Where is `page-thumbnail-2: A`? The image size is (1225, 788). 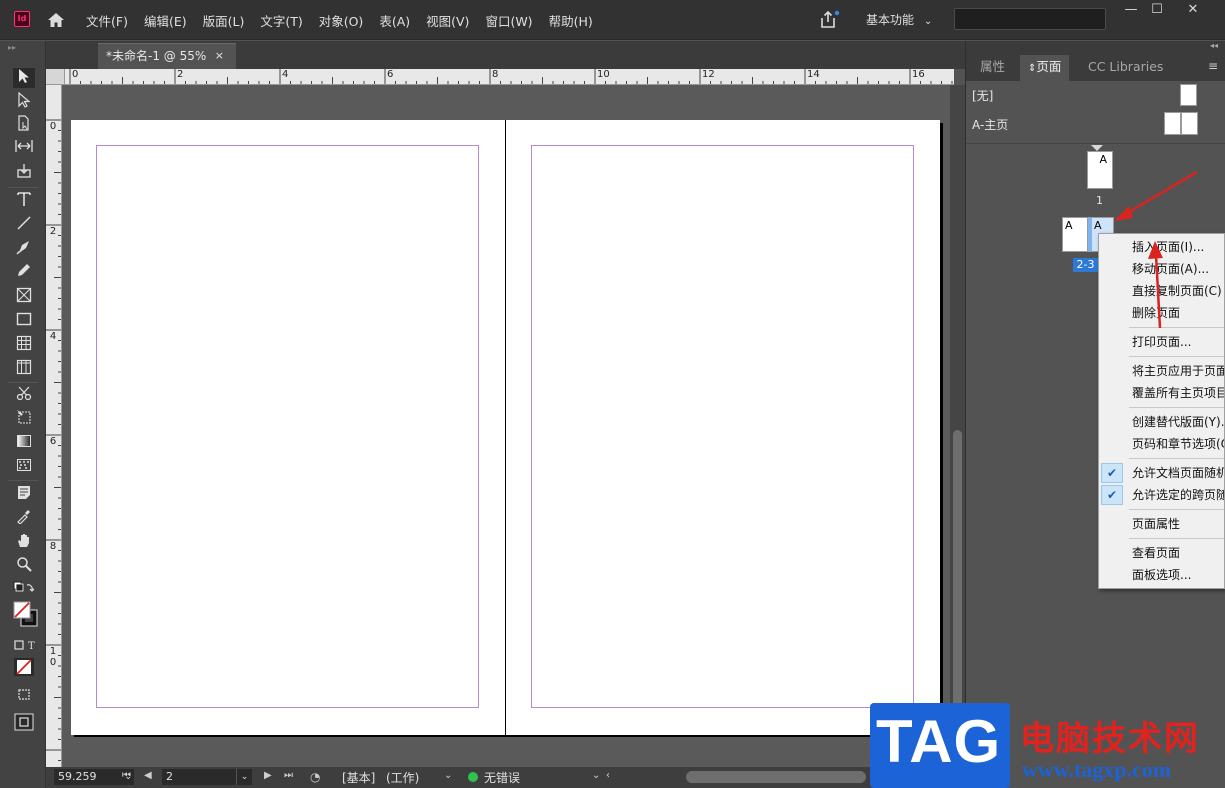
page-thumbnail-2: A is located at coordinates (1075, 234).